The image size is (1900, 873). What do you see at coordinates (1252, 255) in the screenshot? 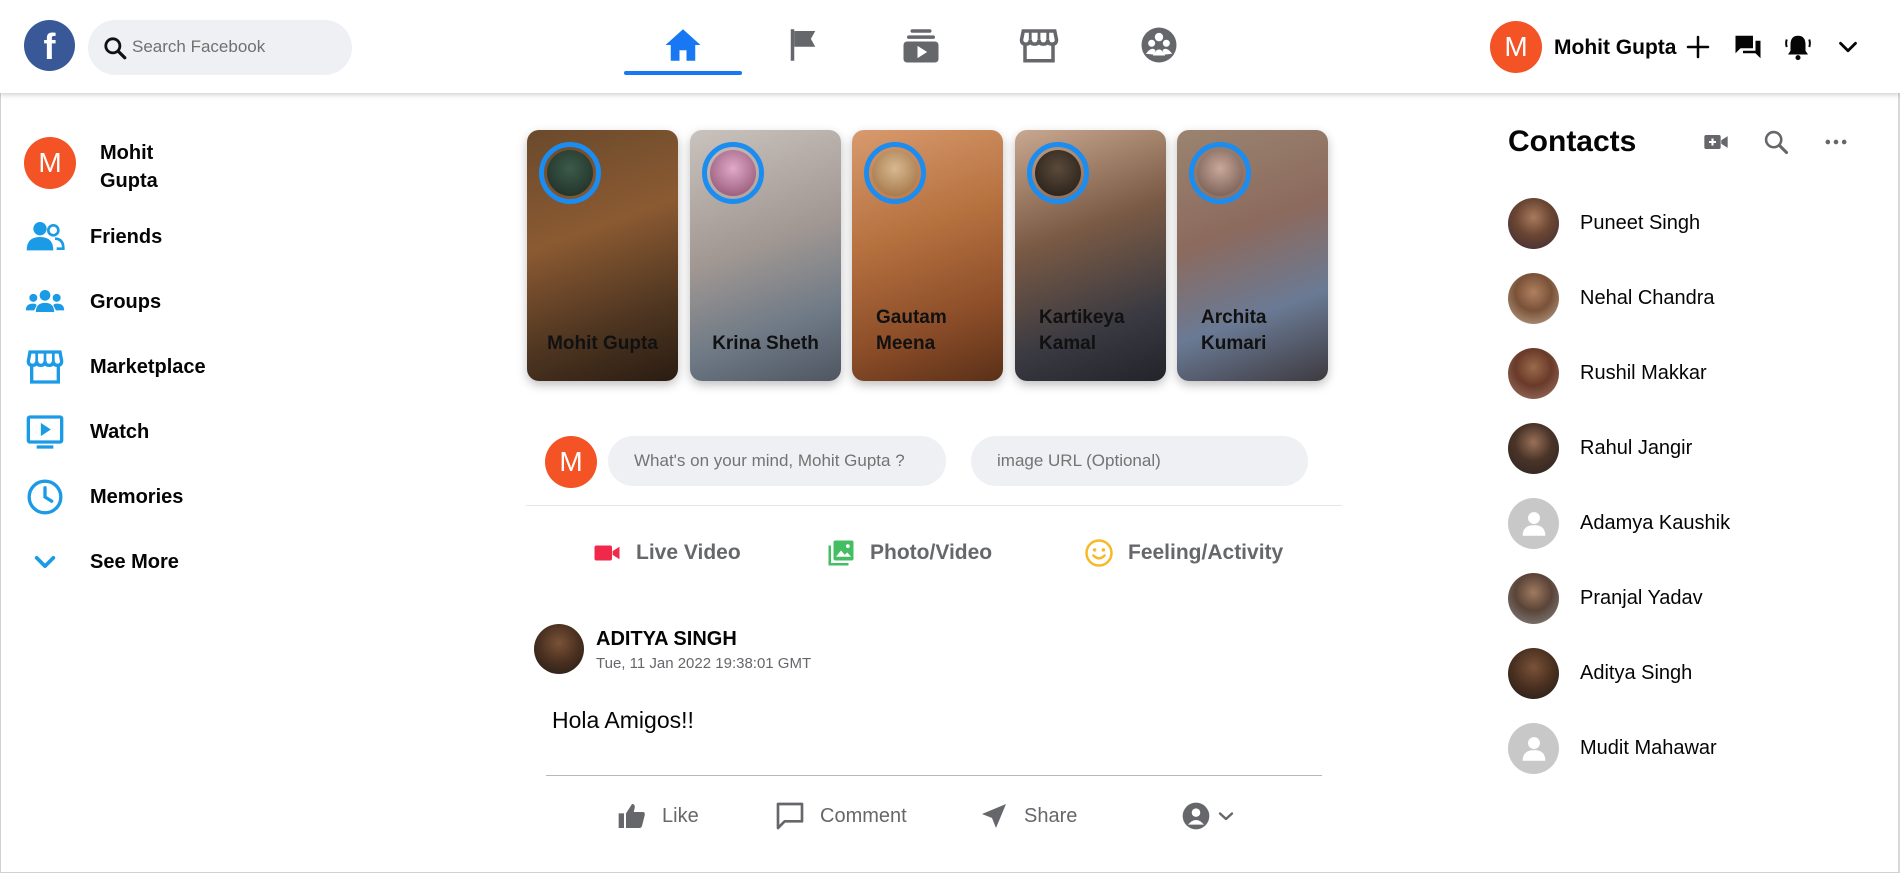
I see `story-card: Archita Kumari` at bounding box center [1252, 255].